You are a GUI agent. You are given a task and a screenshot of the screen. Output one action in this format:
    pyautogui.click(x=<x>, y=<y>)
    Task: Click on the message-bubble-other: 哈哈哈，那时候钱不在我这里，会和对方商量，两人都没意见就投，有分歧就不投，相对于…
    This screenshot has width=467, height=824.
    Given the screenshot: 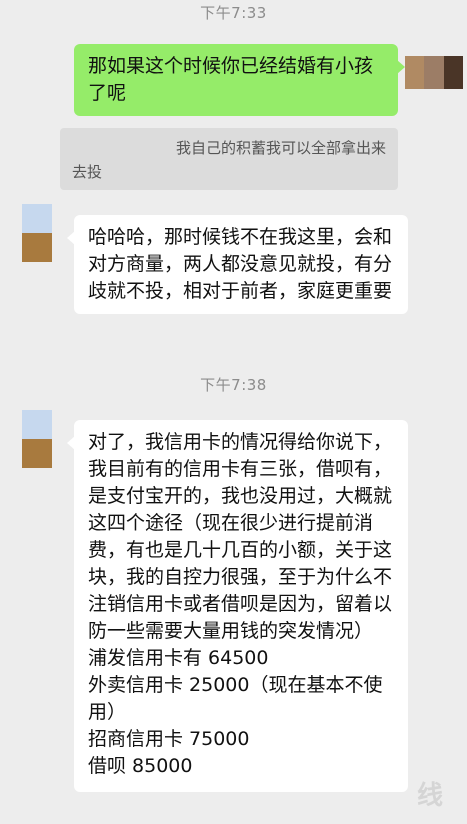 What is the action you would take?
    pyautogui.click(x=237, y=264)
    